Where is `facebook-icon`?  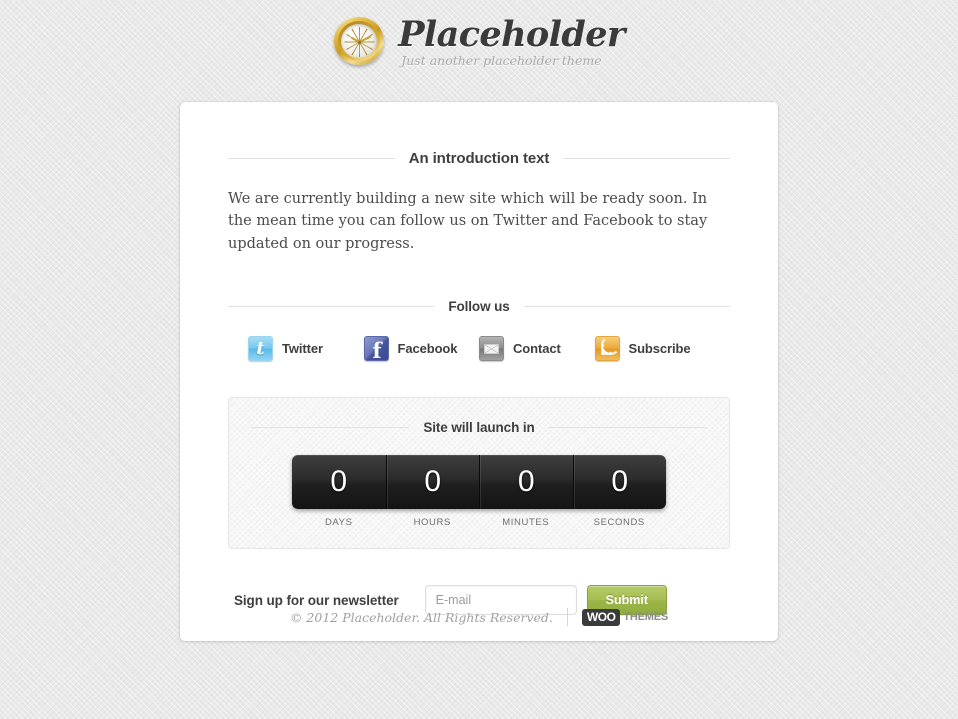
facebook-icon is located at coordinates (376, 349).